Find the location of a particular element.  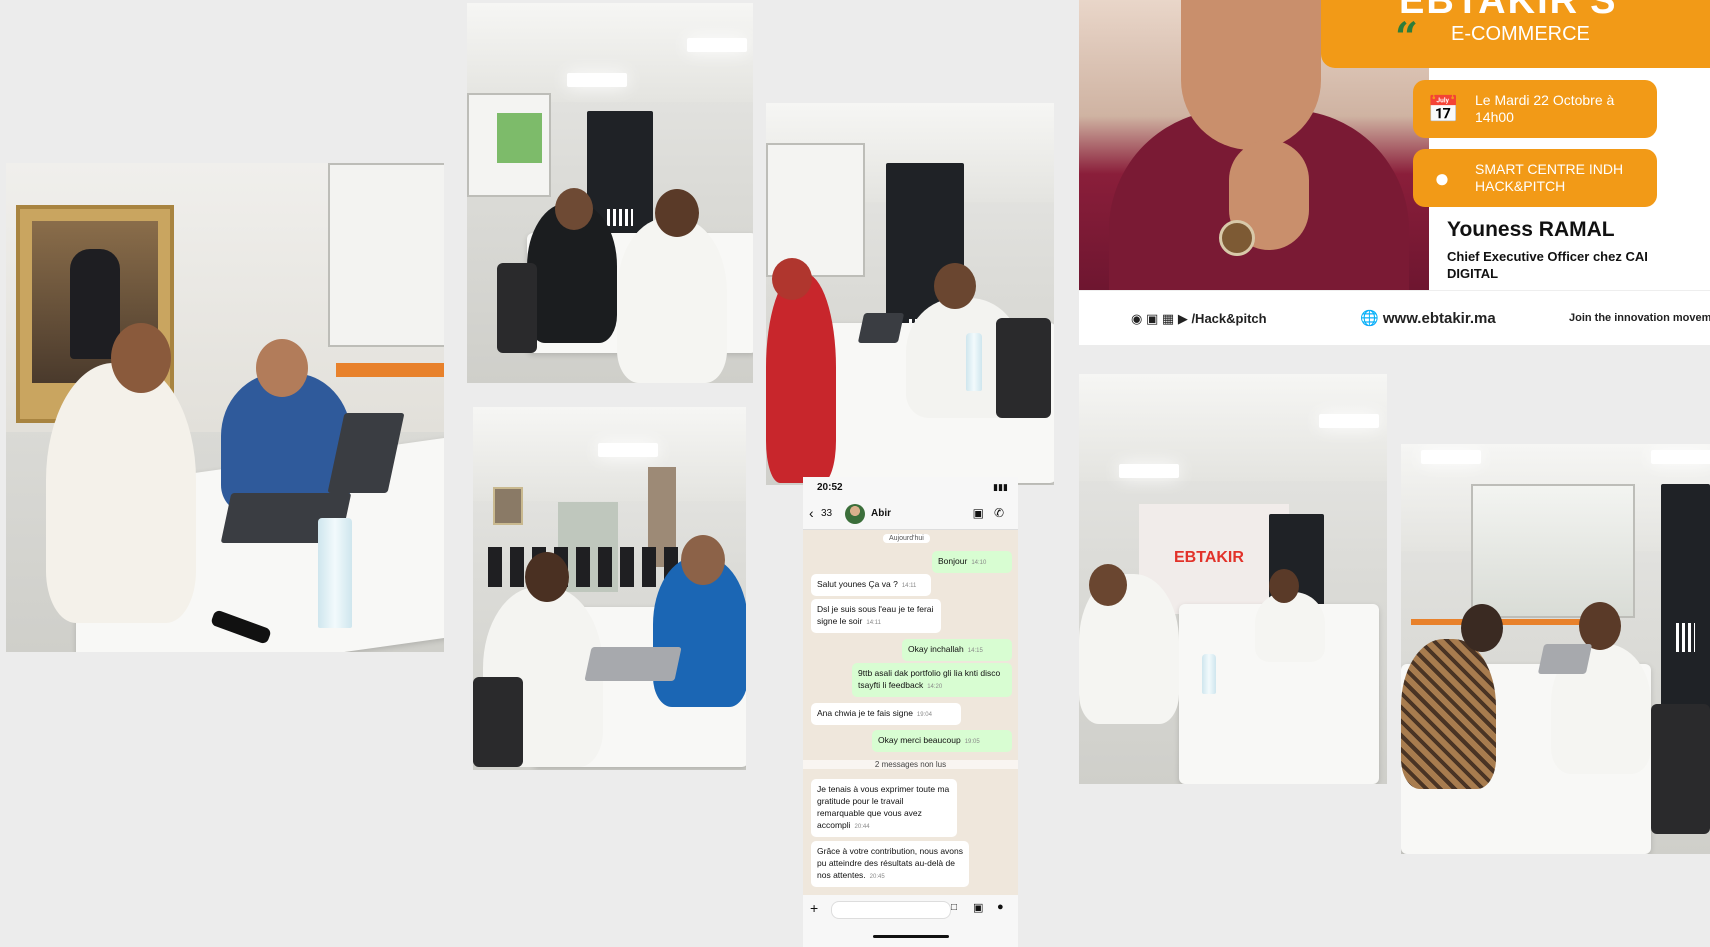

quote-icon: “ is located at coordinates (1407, 37).